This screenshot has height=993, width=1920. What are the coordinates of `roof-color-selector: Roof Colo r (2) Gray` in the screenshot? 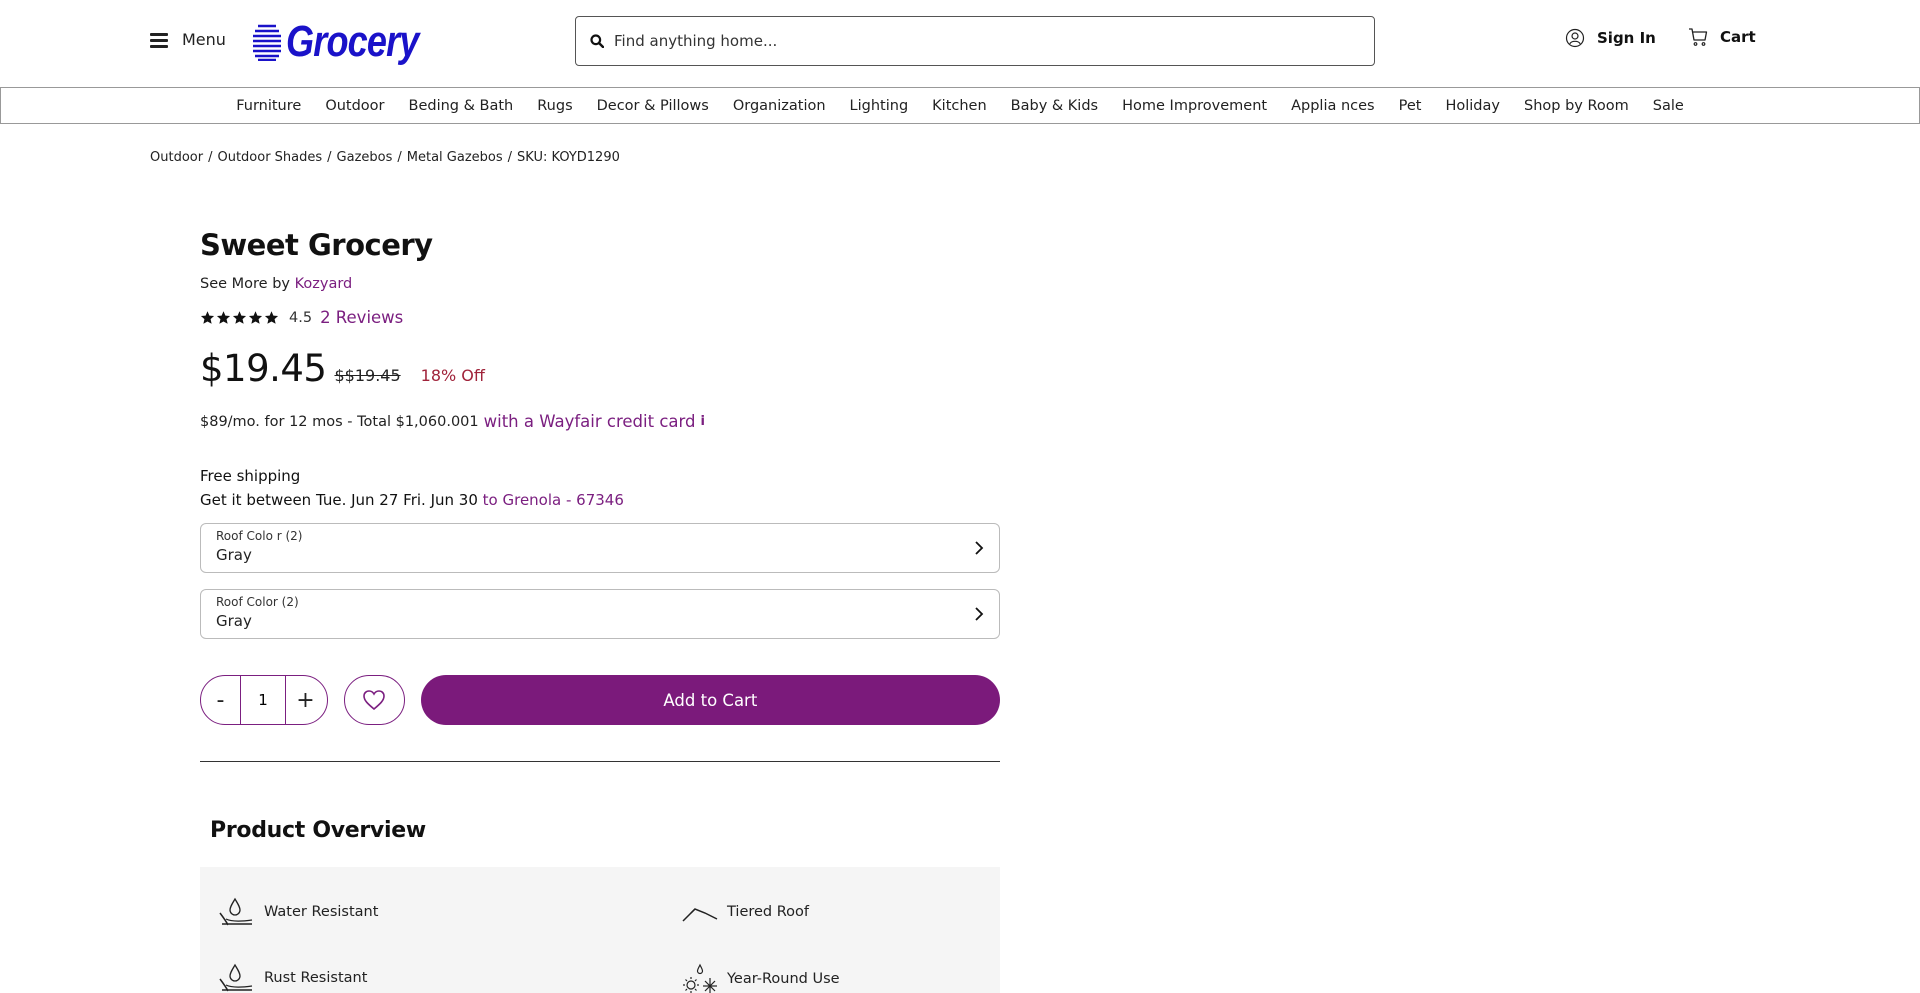 It's located at (600, 548).